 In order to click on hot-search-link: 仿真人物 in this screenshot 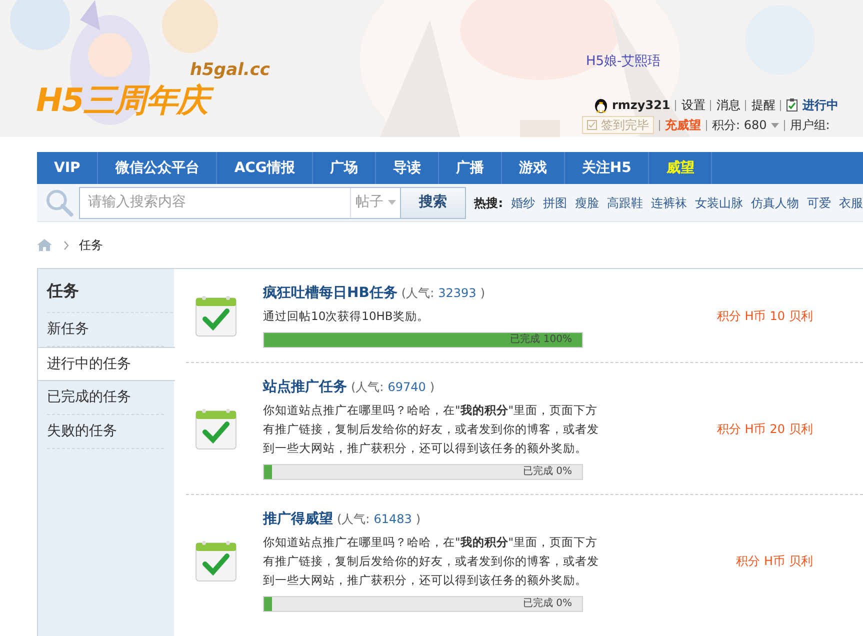, I will do `click(775, 203)`.